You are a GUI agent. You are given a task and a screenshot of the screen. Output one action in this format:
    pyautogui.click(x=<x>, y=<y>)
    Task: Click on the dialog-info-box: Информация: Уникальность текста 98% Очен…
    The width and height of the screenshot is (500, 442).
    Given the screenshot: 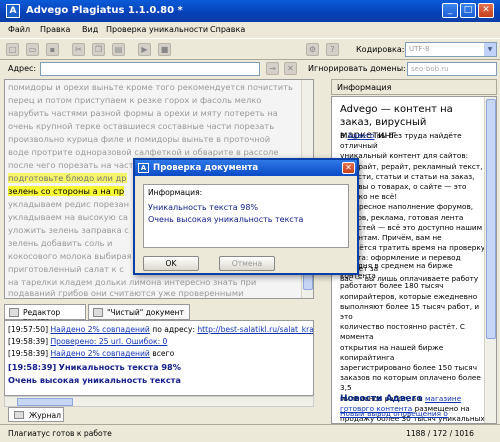 What is the action you would take?
    pyautogui.click(x=246, y=216)
    